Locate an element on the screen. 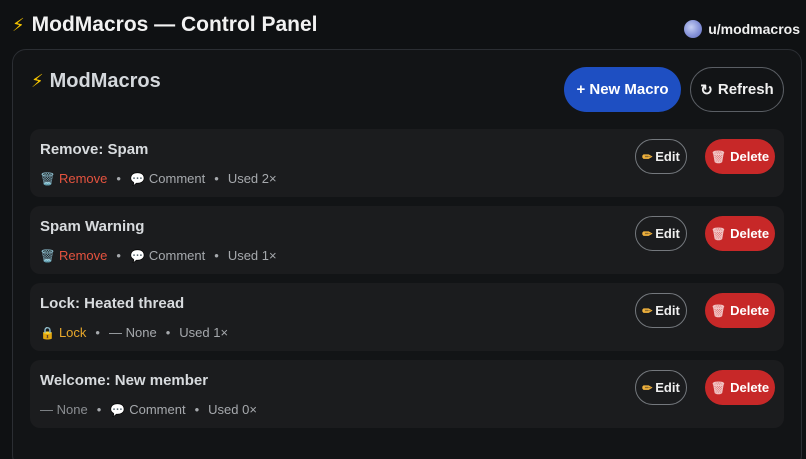 The image size is (806, 459). panel-title: ⚡ ModMacros is located at coordinates (96, 81).